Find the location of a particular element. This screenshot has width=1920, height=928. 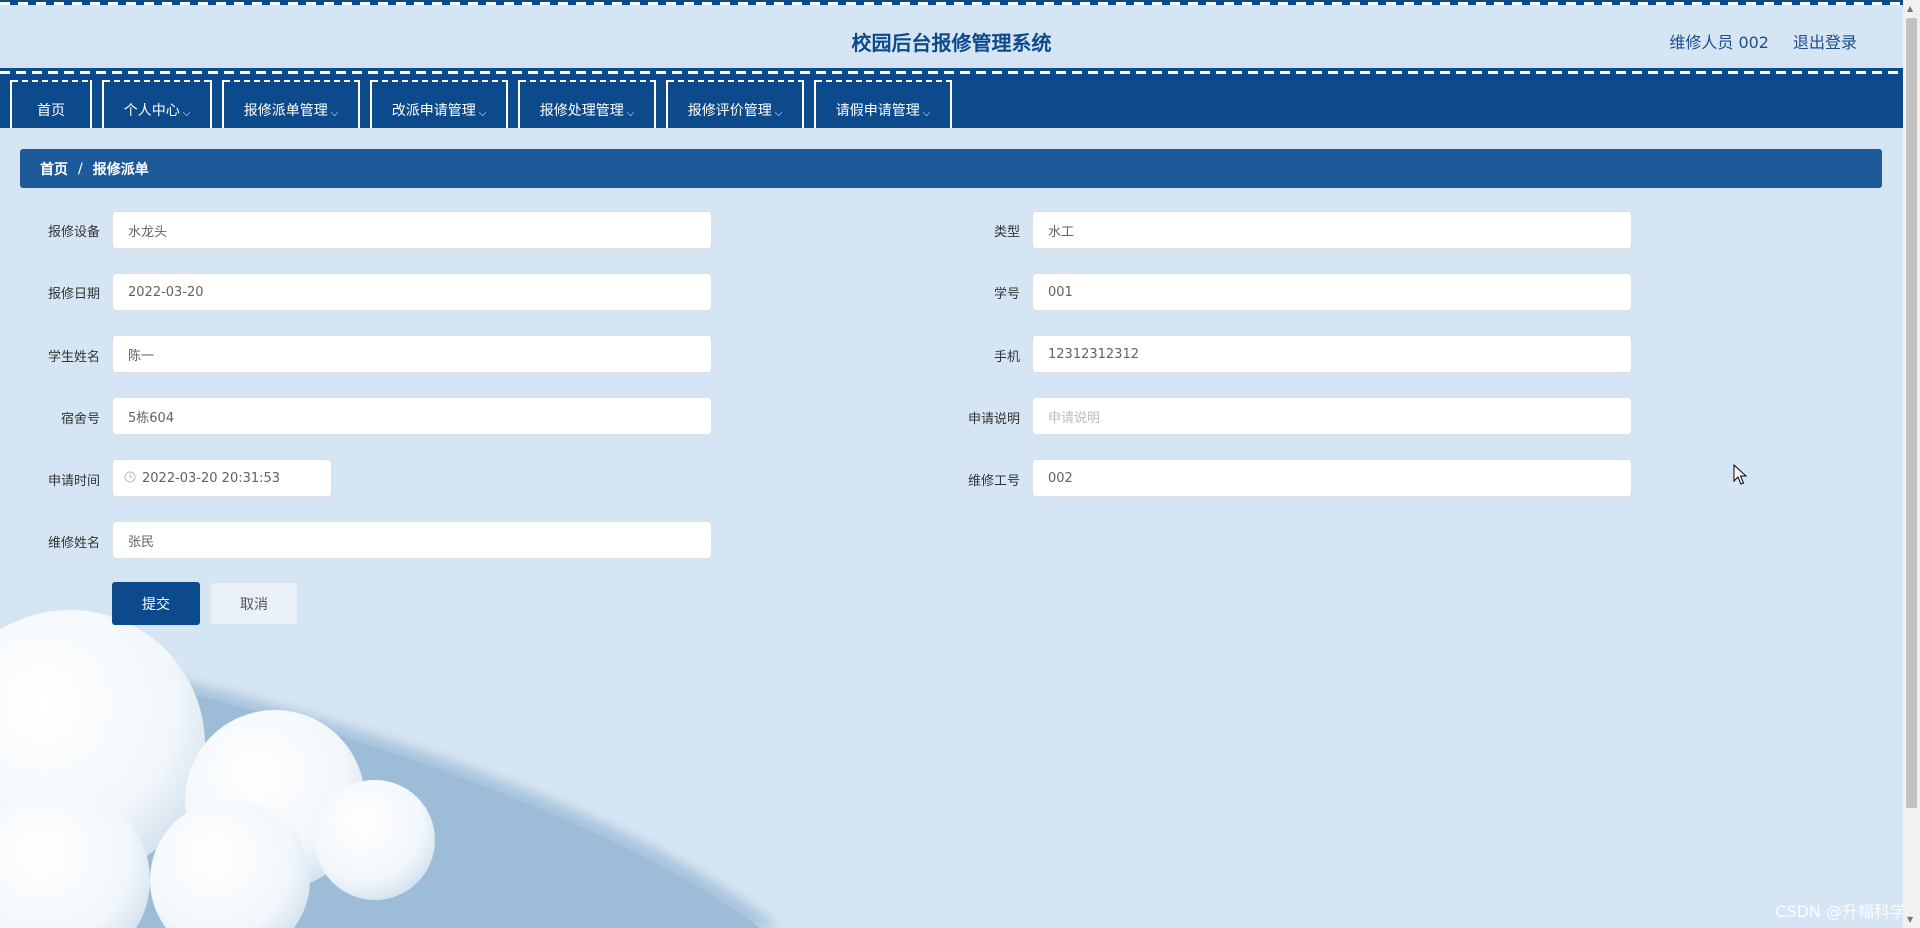

apply-time-value: 2022-03-20 20:31:53 is located at coordinates (211, 478).